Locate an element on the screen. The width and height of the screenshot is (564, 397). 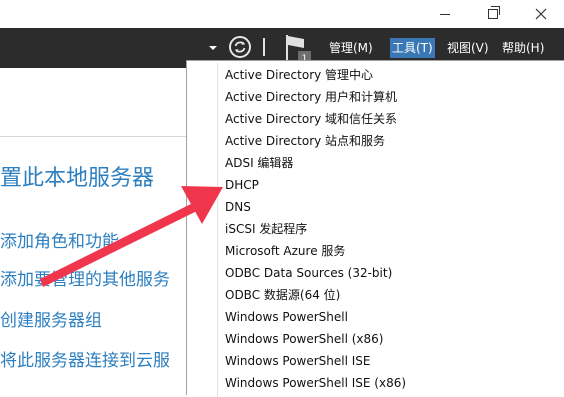
menu-help: 帮助(H) is located at coordinates (523, 48).